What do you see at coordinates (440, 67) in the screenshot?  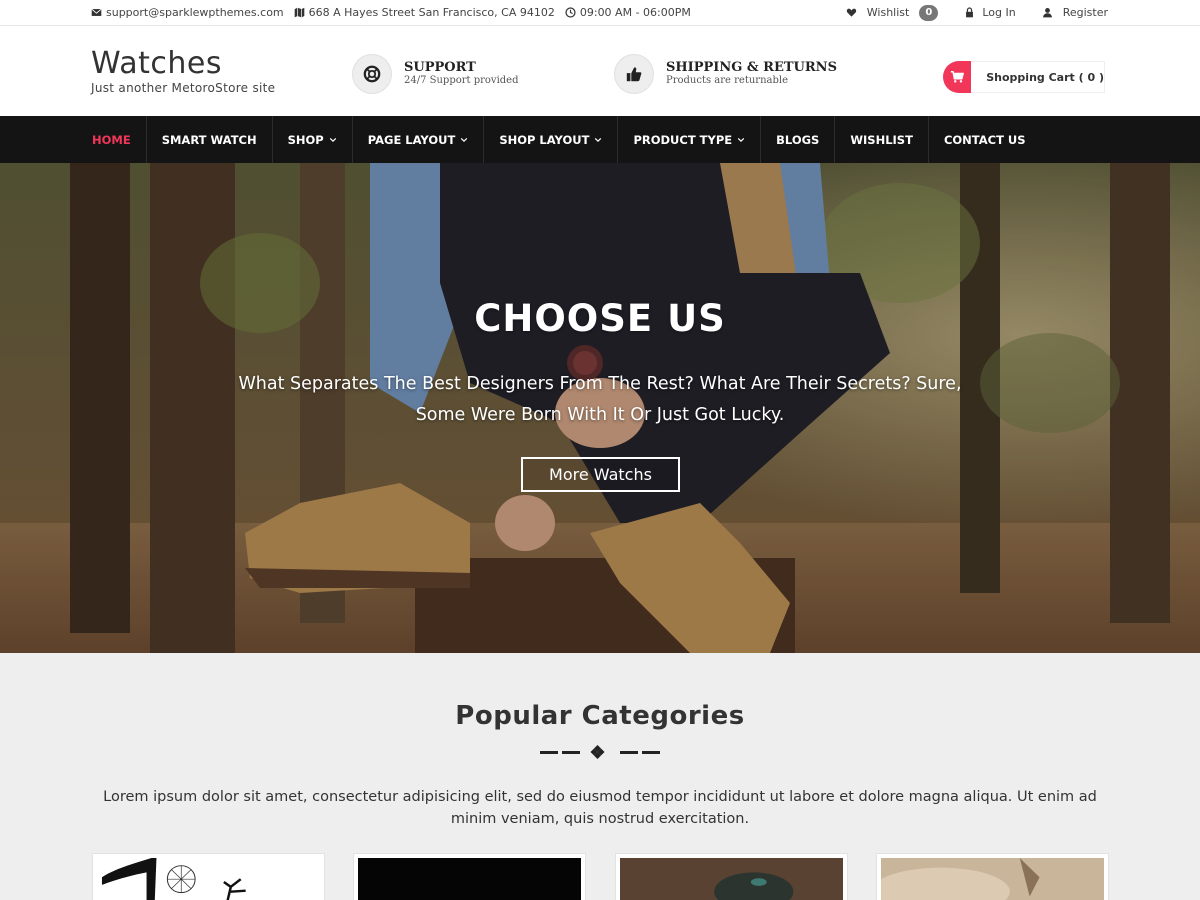 I see `support-title: SUPPORT` at bounding box center [440, 67].